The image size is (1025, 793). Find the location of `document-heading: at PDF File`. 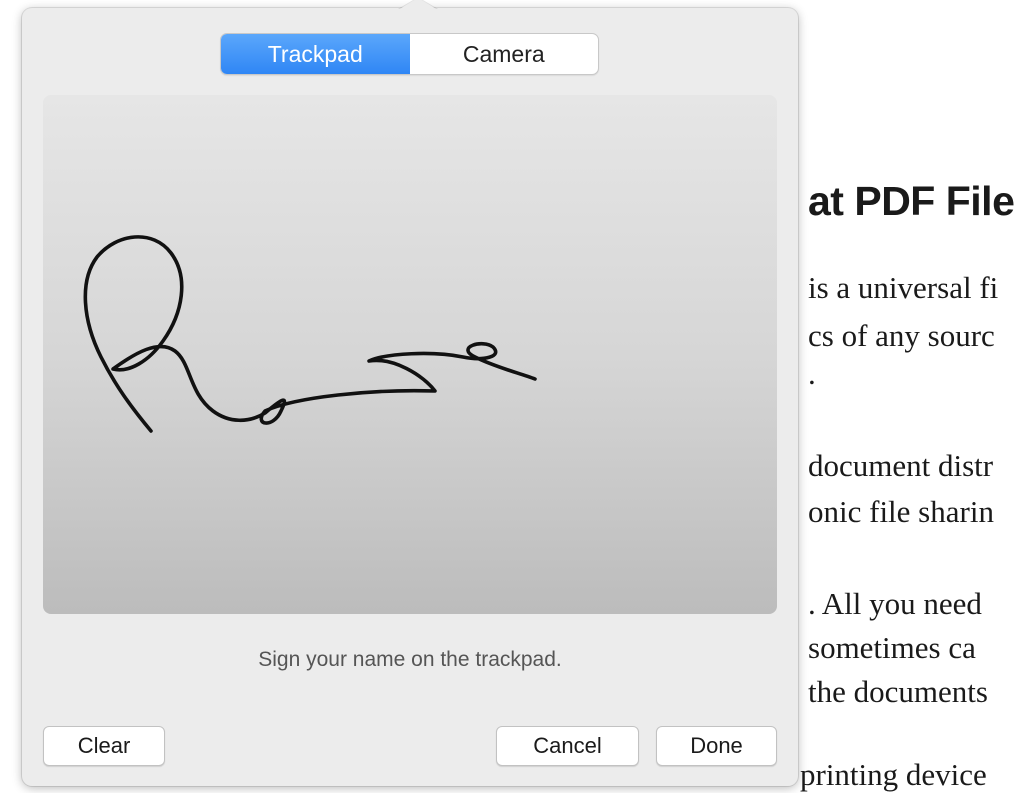

document-heading: at PDF File is located at coordinates (911, 201).